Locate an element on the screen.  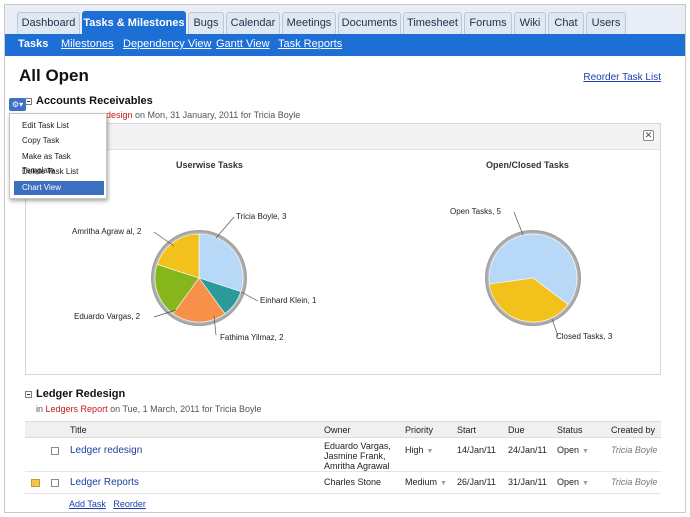
th-created-by: Created by is located at coordinates (633, 430).